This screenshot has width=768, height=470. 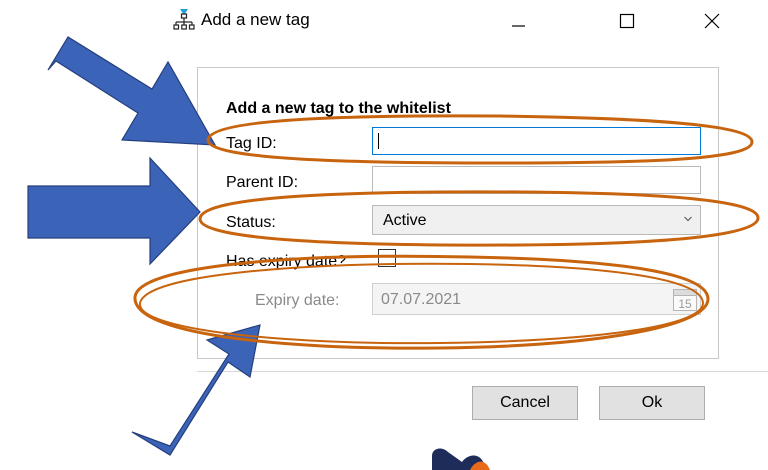 What do you see at coordinates (378, 141) in the screenshot?
I see `text-caret` at bounding box center [378, 141].